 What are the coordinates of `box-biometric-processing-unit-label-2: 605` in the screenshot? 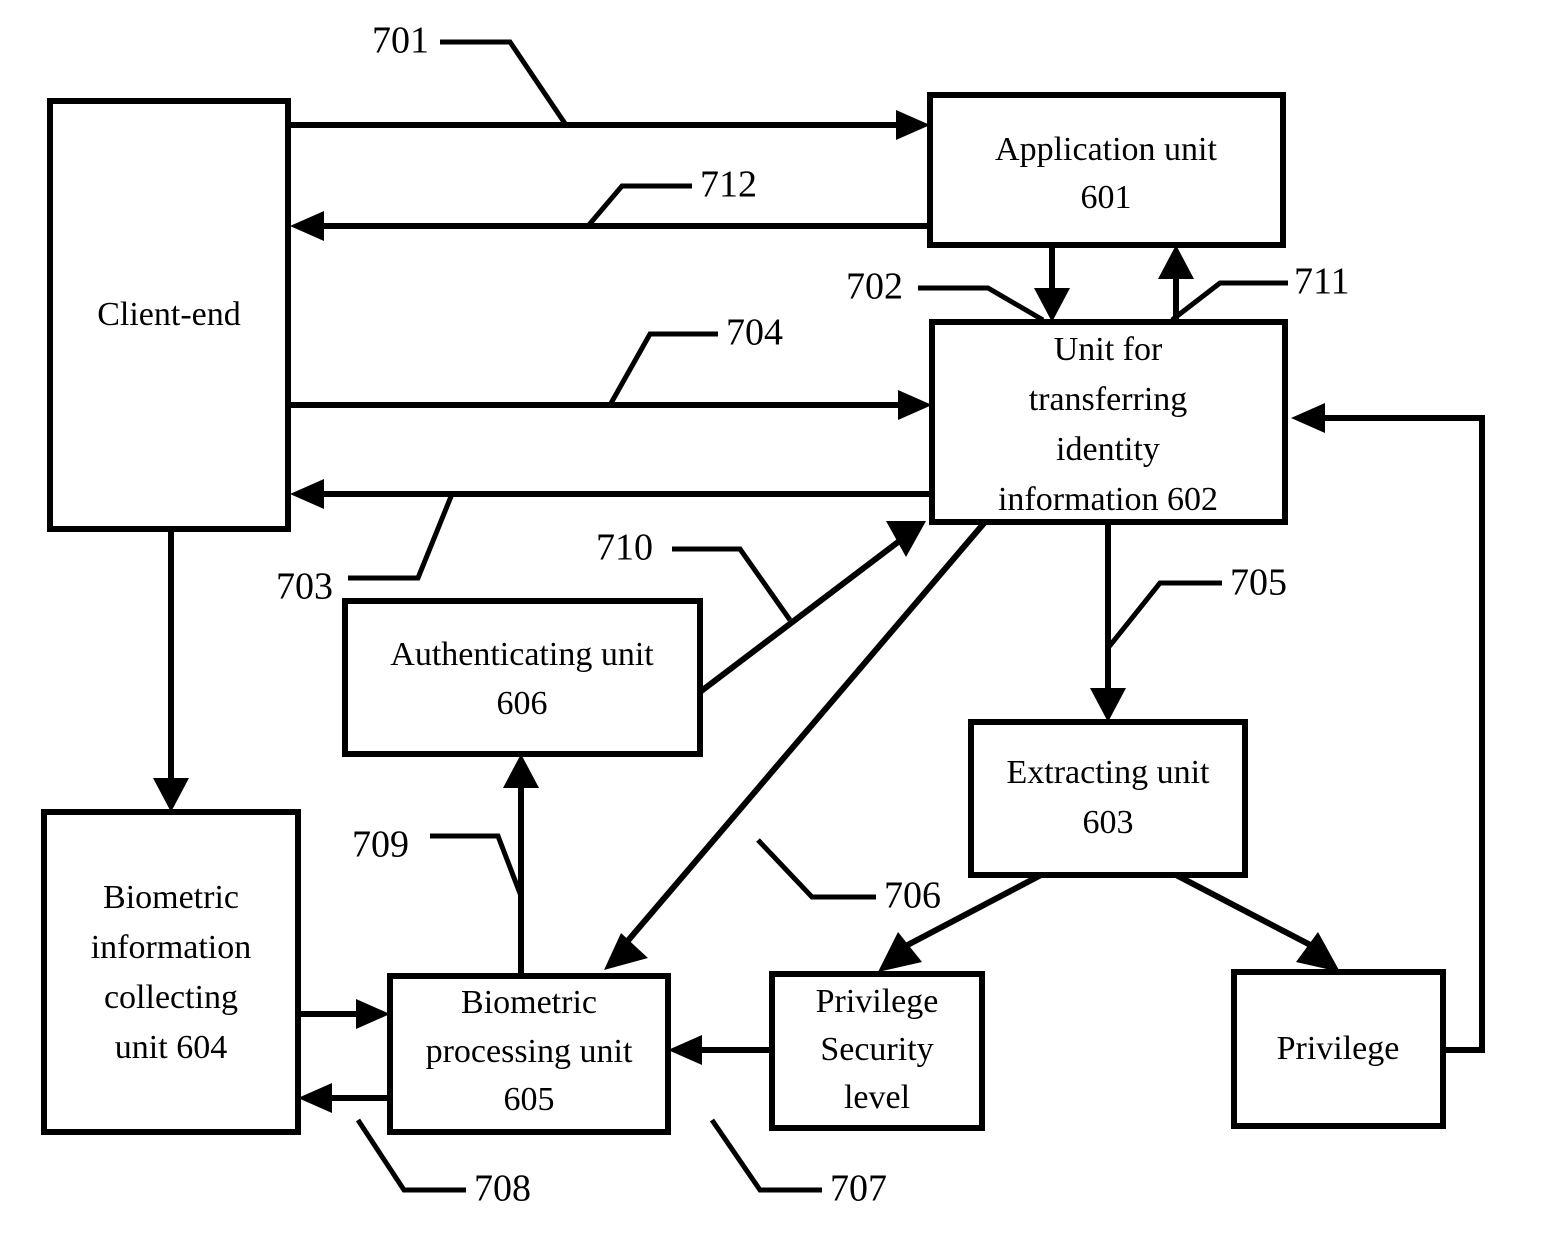 It's located at (529, 1099).